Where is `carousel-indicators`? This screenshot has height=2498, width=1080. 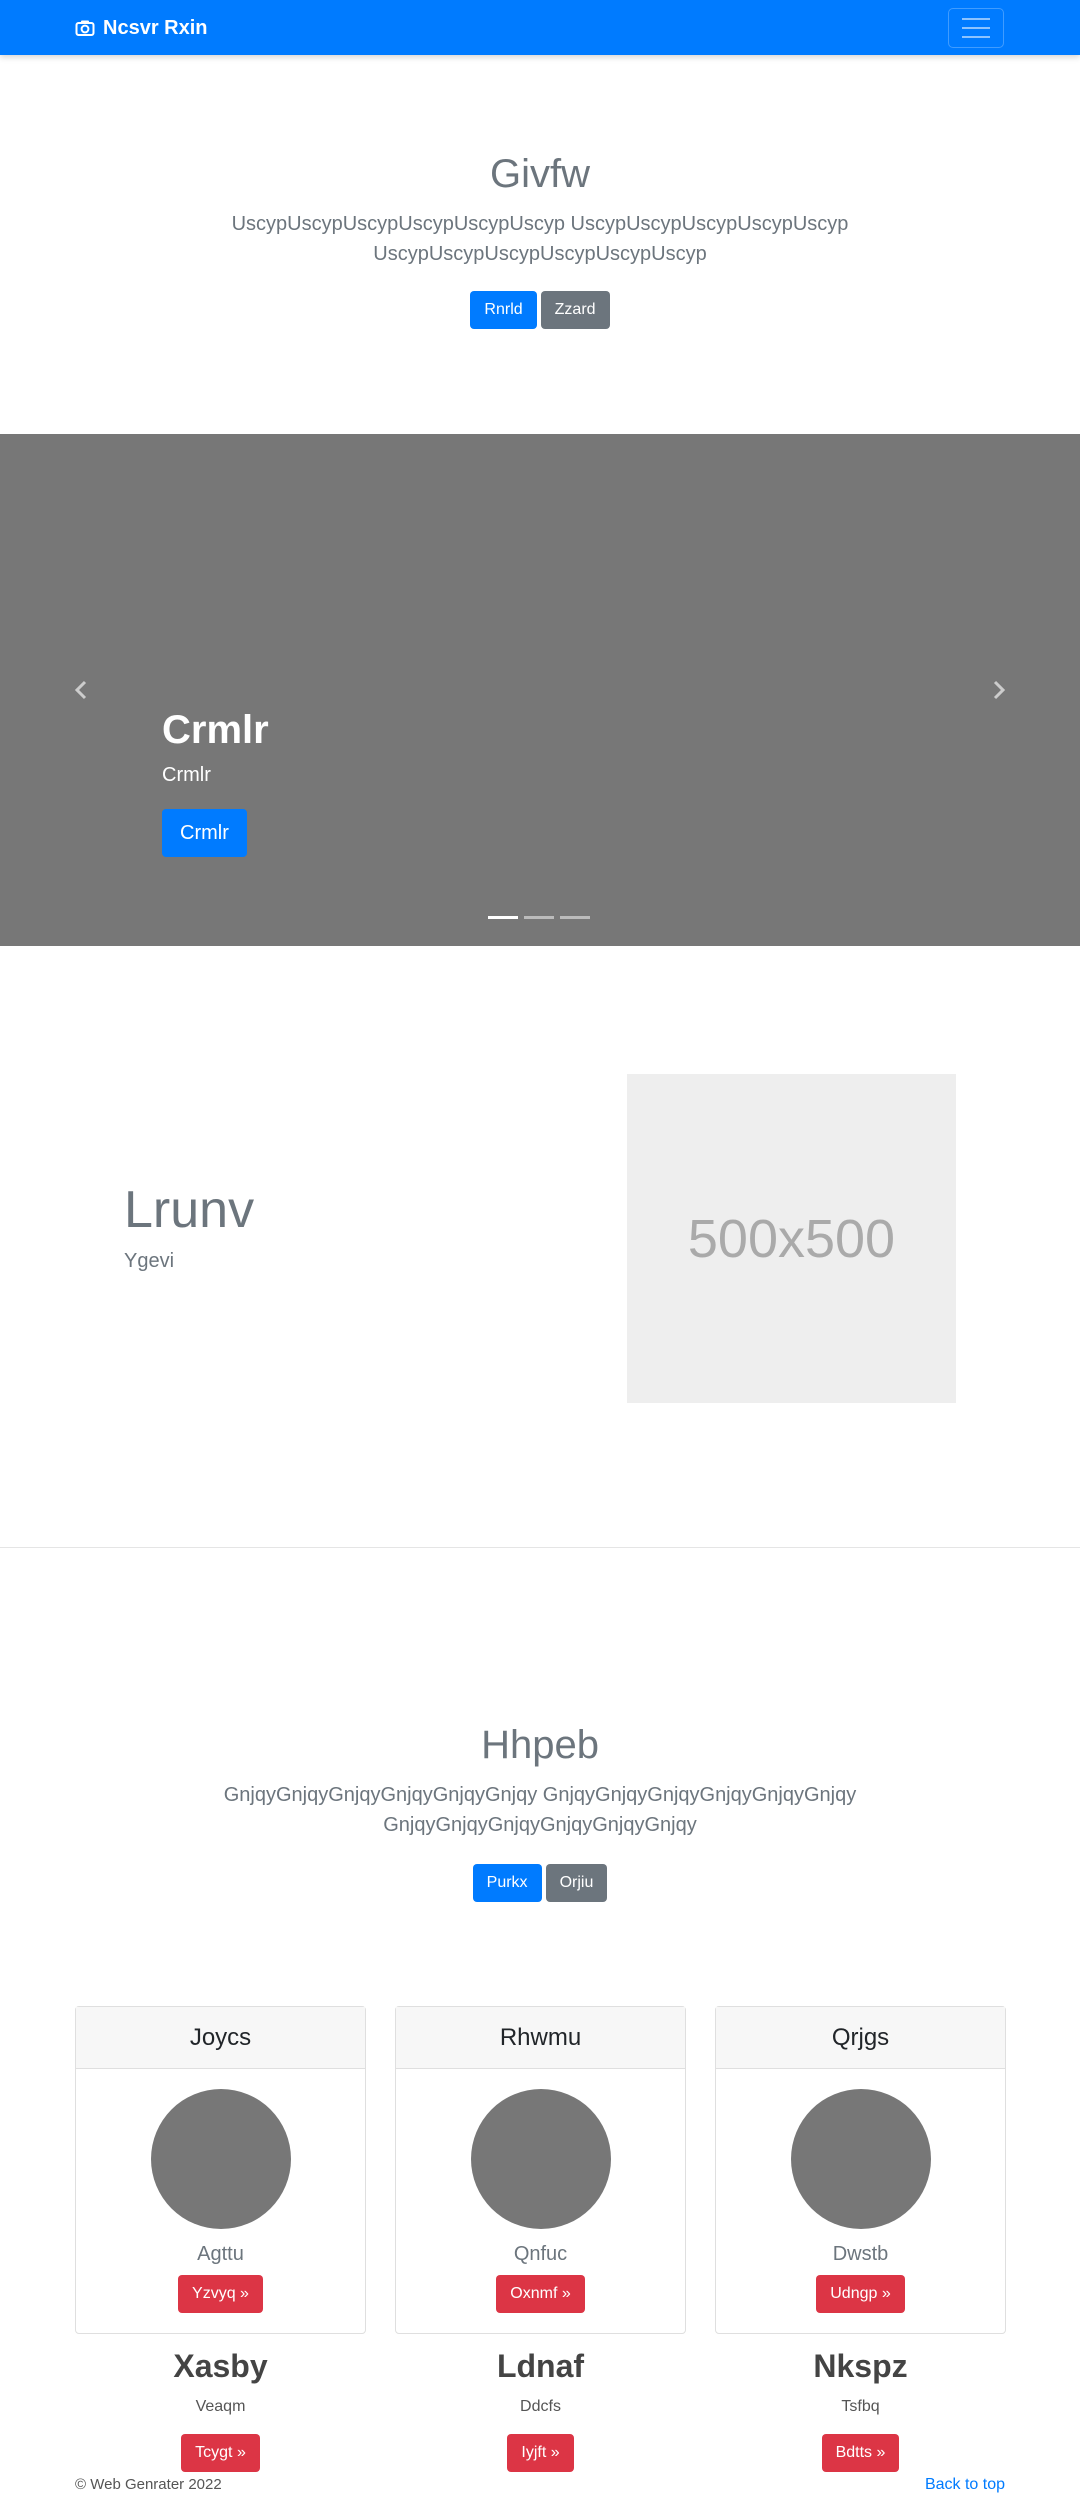 carousel-indicators is located at coordinates (539, 917).